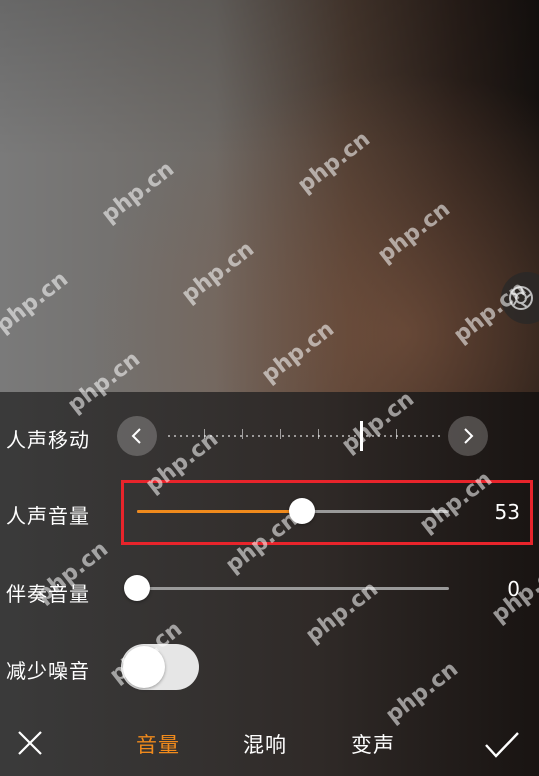 This screenshot has width=539, height=776. Describe the element at coordinates (361, 436) in the screenshot. I see `vocal-shift-marker` at that location.